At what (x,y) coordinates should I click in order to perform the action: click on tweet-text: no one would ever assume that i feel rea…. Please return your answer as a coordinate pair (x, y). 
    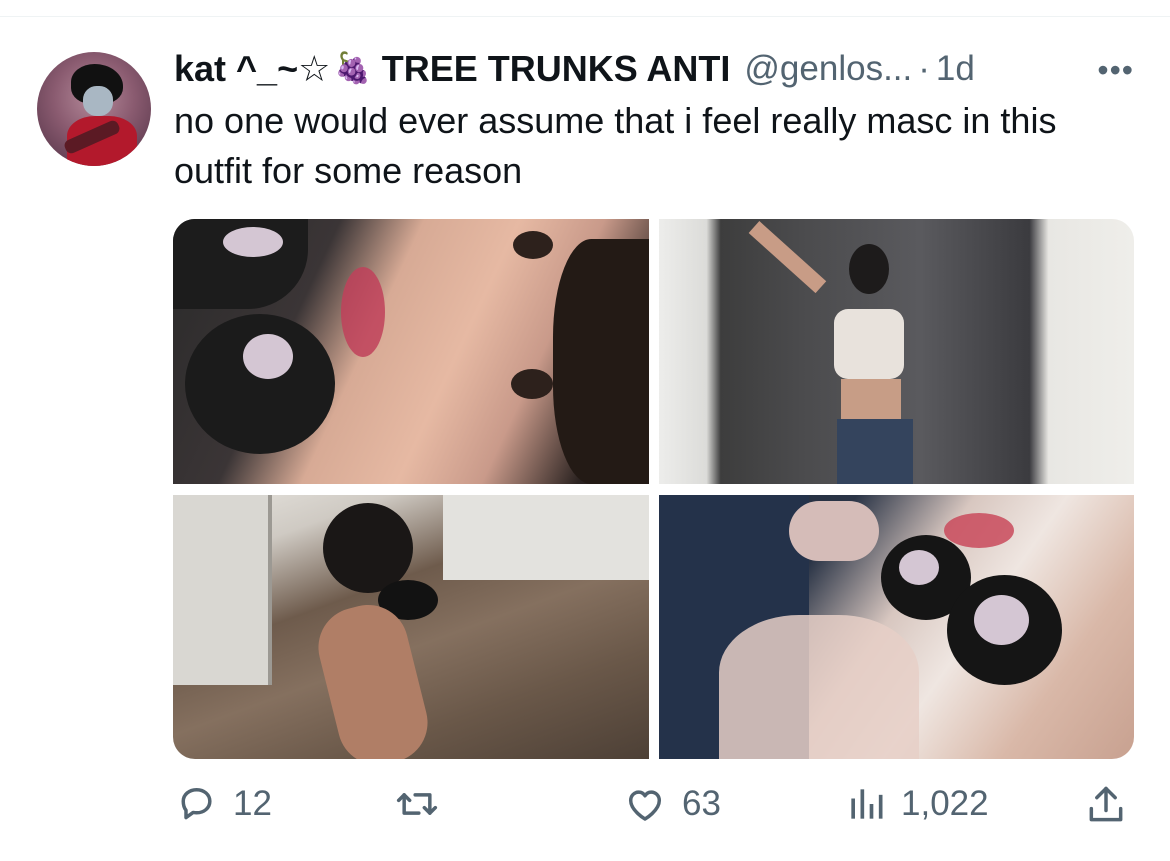
    Looking at the image, I should click on (615, 145).